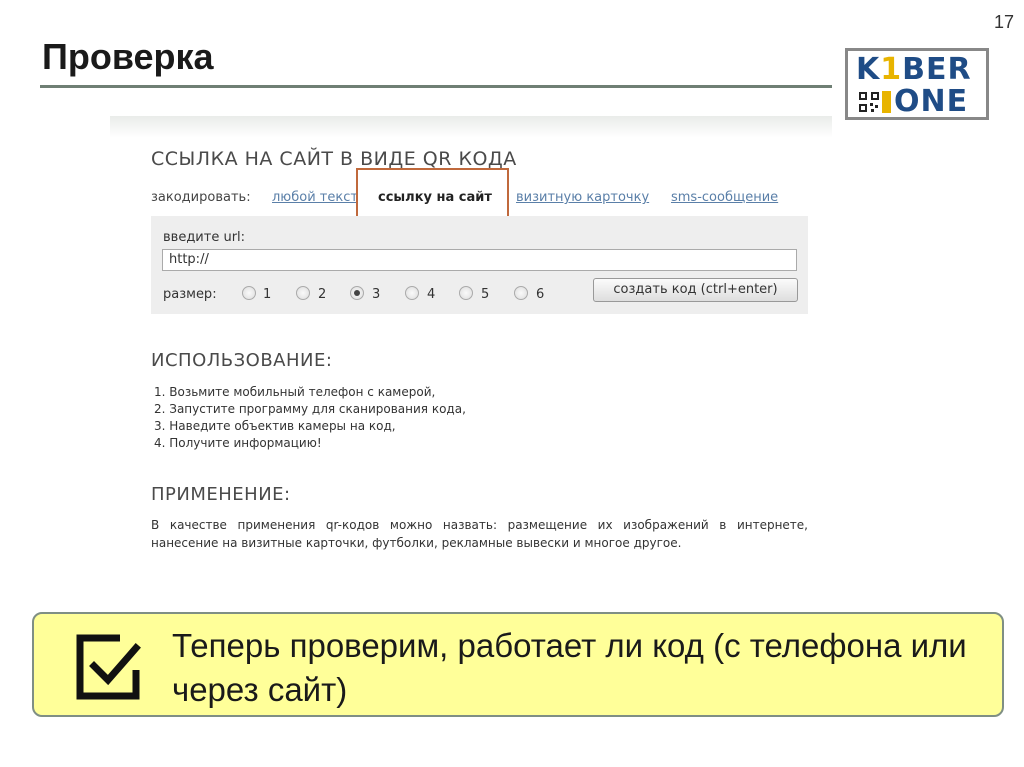  What do you see at coordinates (886, 102) in the screenshot?
I see `logo-accent-bar` at bounding box center [886, 102].